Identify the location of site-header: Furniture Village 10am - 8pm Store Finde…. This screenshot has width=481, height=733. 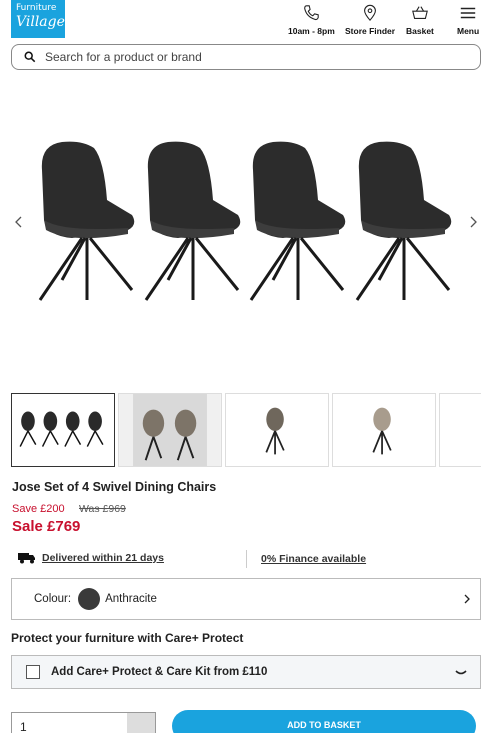
(240, 21).